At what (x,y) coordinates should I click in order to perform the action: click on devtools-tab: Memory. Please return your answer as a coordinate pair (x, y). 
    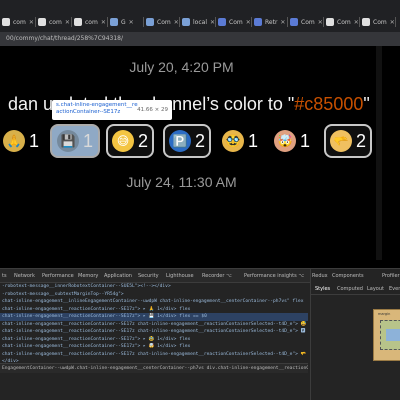
    Looking at the image, I should click on (88, 276).